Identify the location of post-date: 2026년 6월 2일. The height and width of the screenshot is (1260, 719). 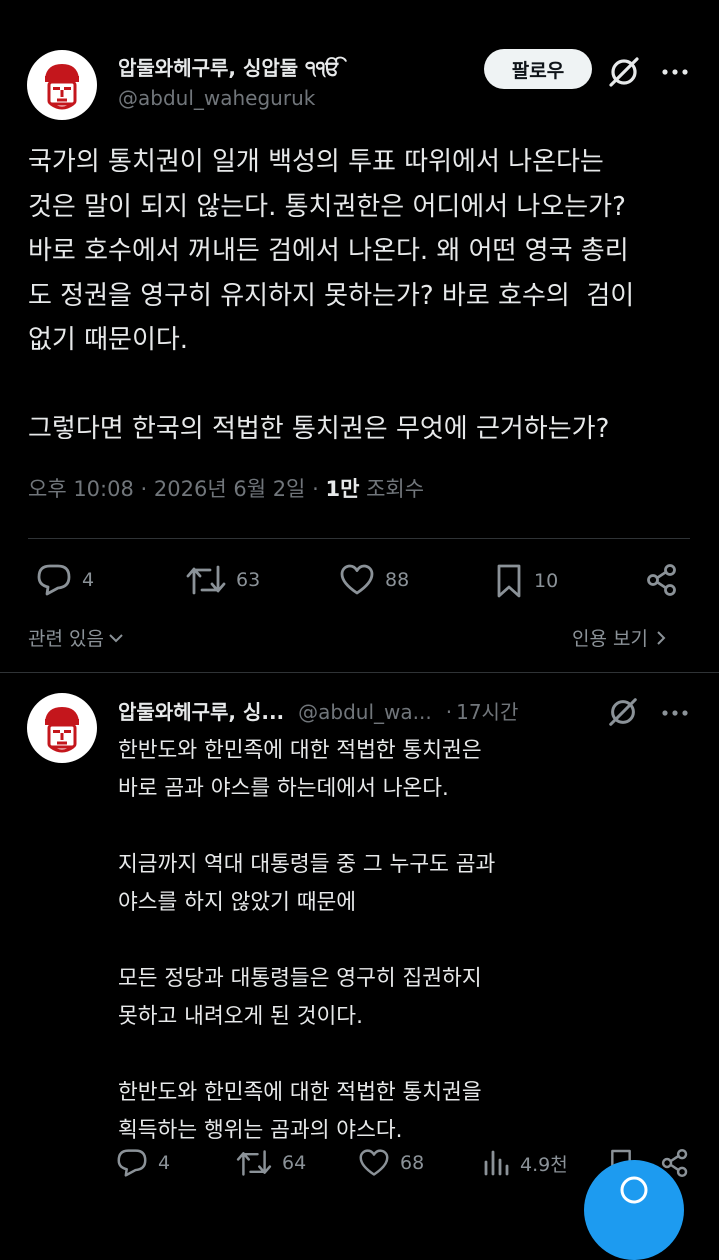
(229, 489).